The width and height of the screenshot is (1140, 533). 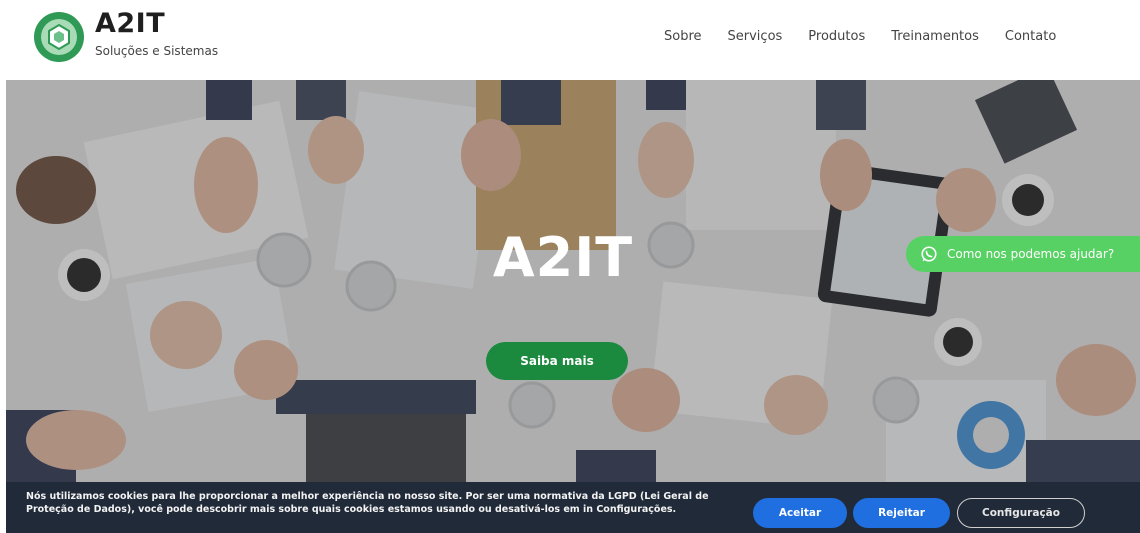 I want to click on nav-link-sobre: Sobre, so click(x=683, y=36).